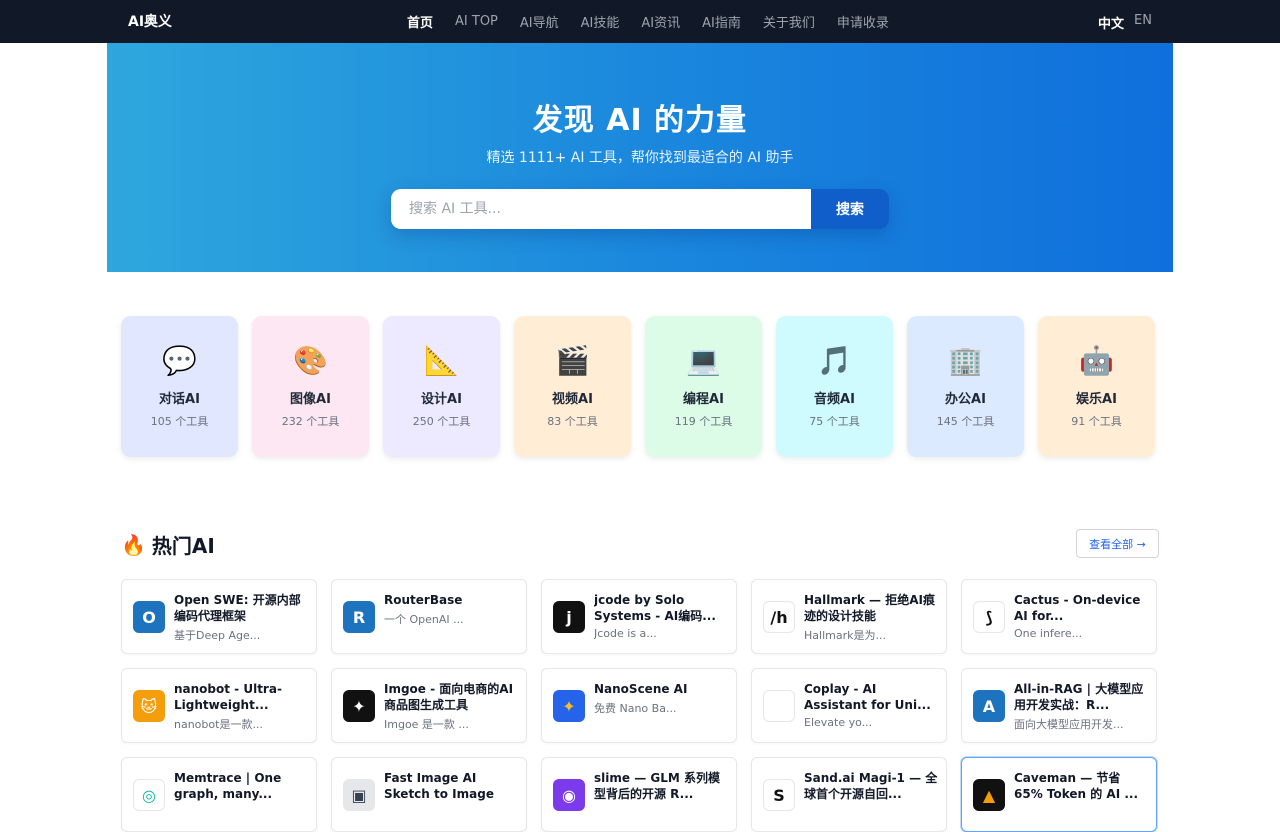 Image resolution: width=1280 pixels, height=832 pixels. What do you see at coordinates (449, 697) in the screenshot?
I see `tool-name: Imgoe - 面向电商的AI 商品图生成工具` at bounding box center [449, 697].